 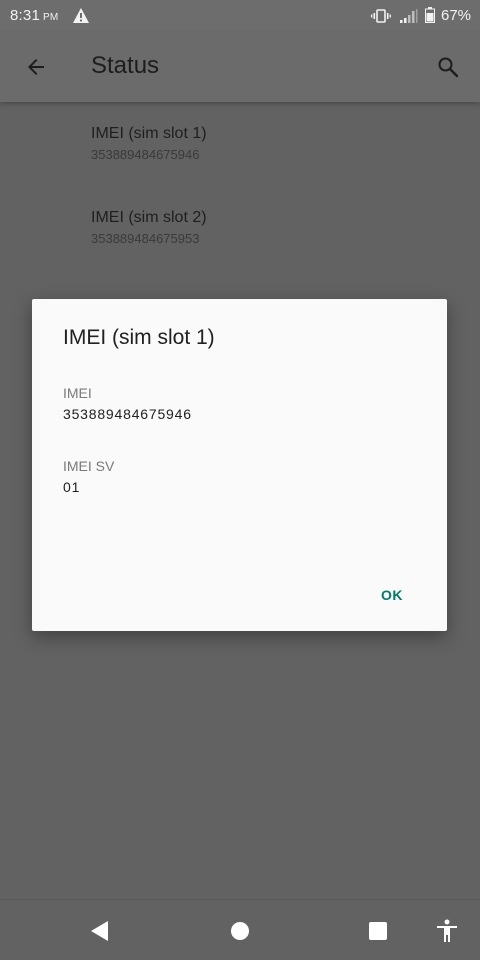 I want to click on list-item-imei-slot-1: IMEI (sim slot 1) 353889484675946, so click(x=271, y=144).